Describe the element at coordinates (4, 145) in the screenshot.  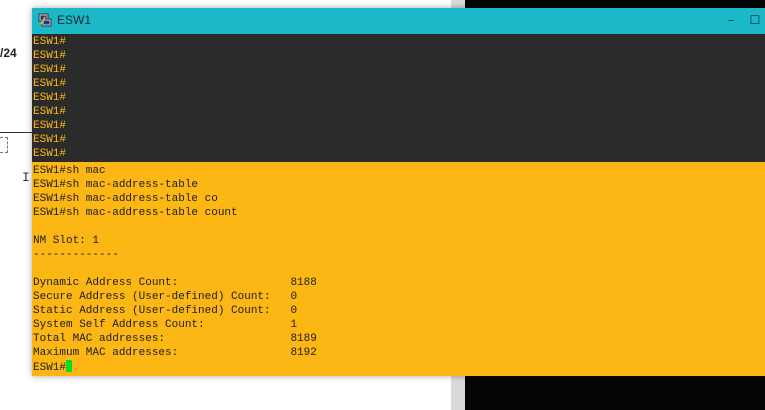
I see `background-selection-box` at that location.